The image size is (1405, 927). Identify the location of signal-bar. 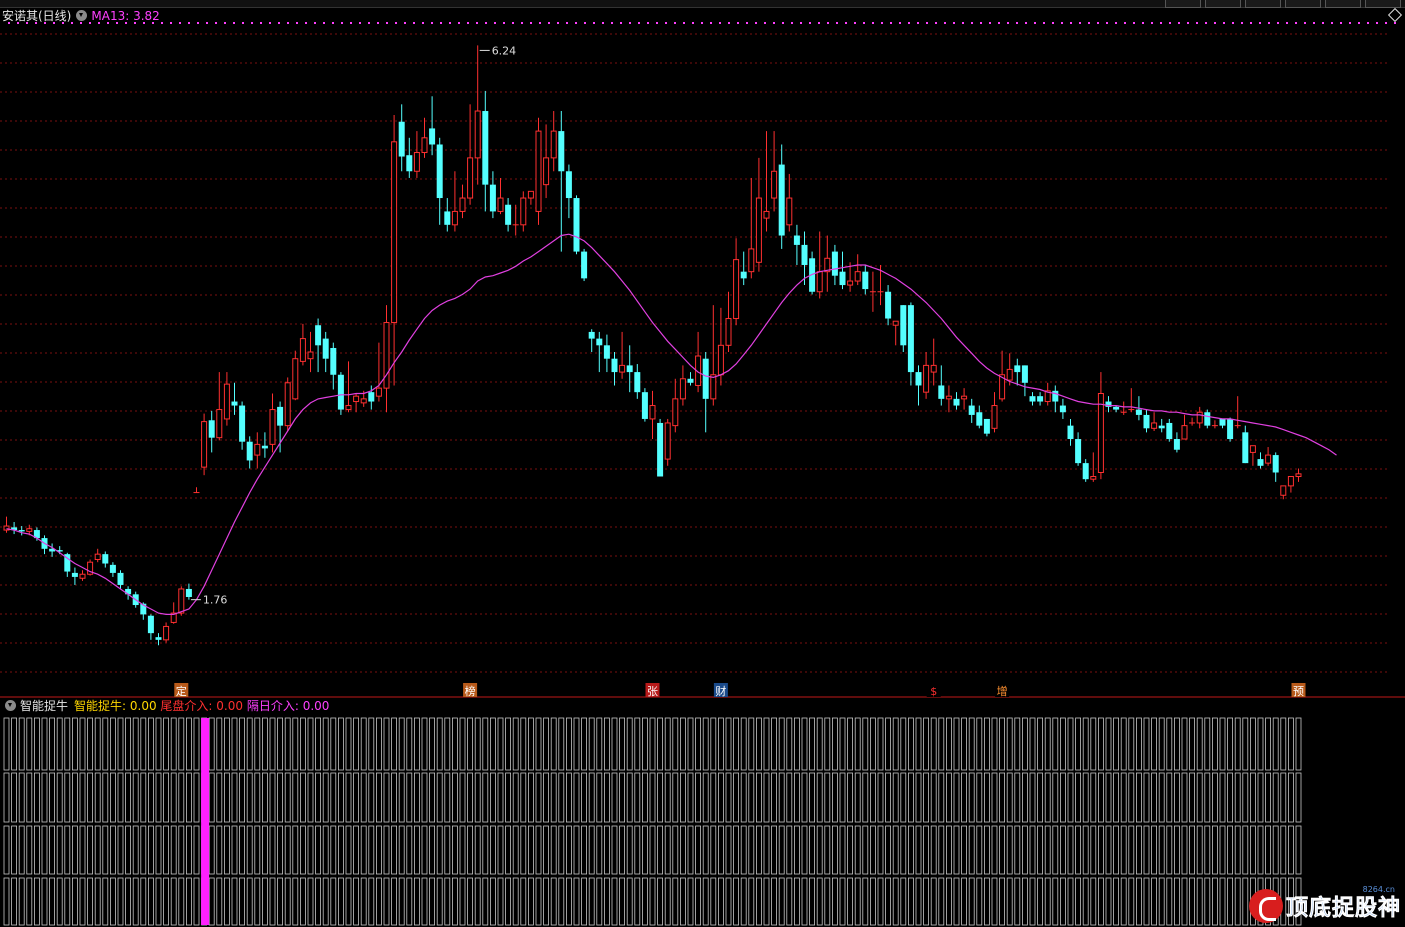
(205, 821).